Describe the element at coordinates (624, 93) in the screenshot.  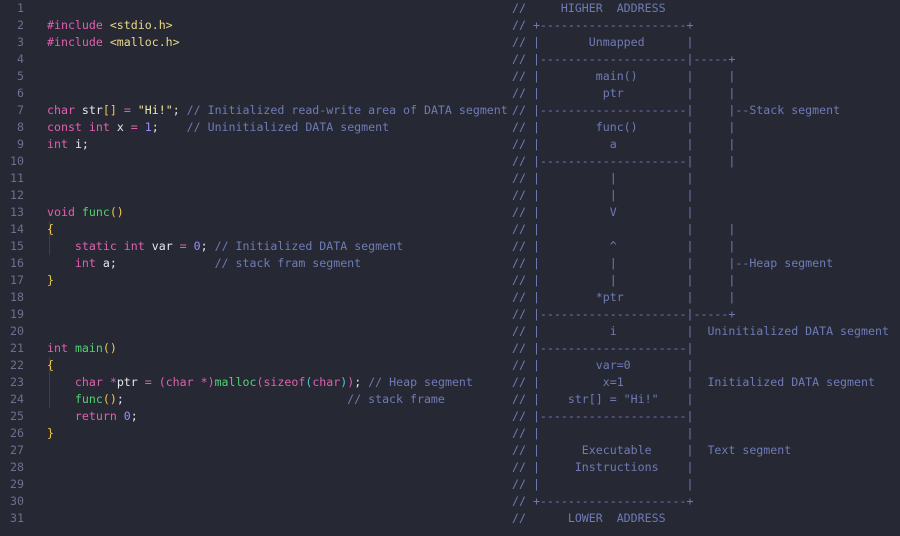
I see `diagram-comment-line: // | ptr | |` at that location.